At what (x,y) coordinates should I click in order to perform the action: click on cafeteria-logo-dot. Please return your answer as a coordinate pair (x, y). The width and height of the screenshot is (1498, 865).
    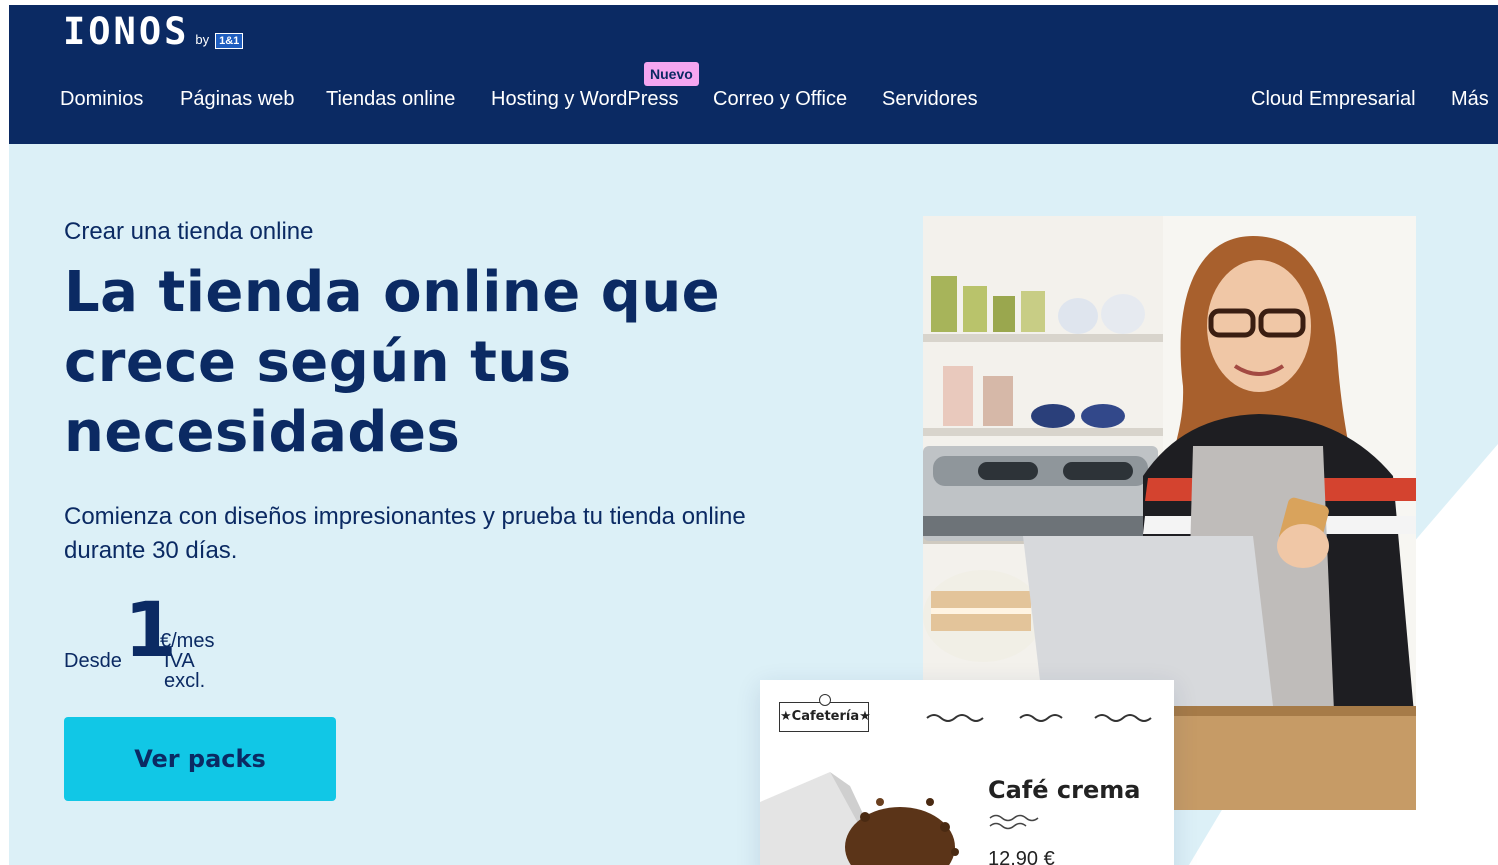
    Looking at the image, I should click on (825, 700).